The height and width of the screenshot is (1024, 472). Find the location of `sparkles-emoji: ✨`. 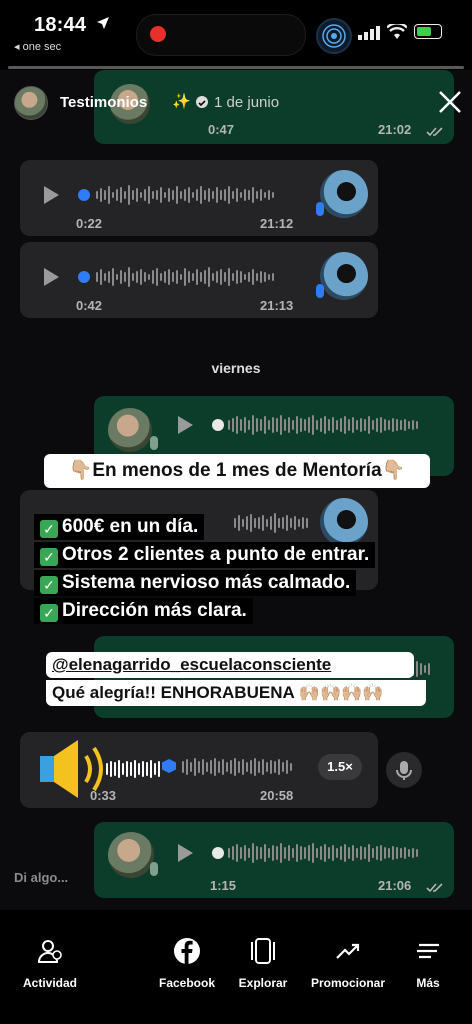

sparkles-emoji: ✨ is located at coordinates (181, 101).